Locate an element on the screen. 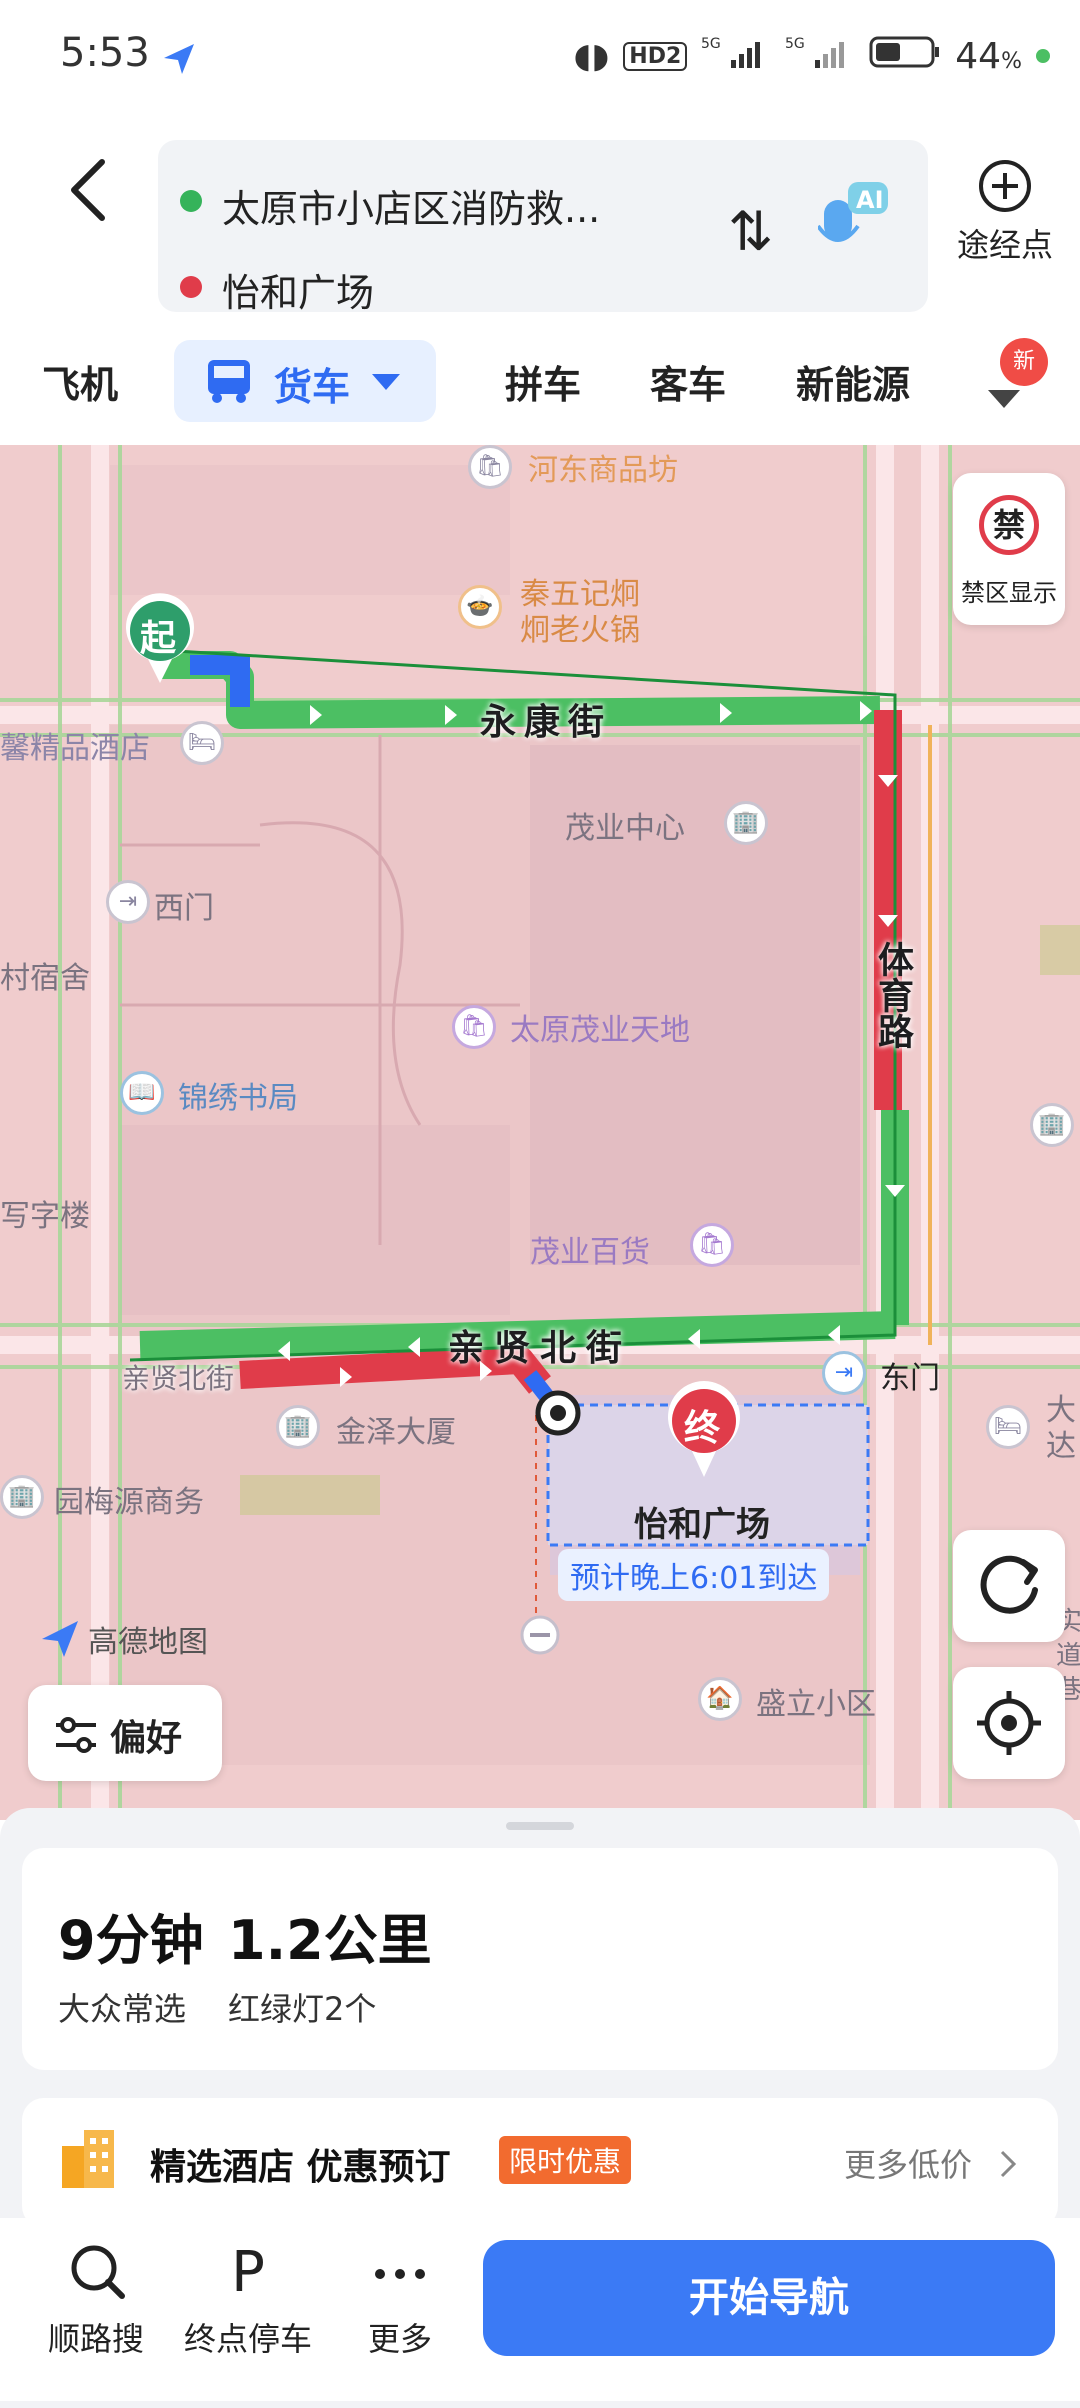 Image resolution: width=1080 pixels, height=2408 pixels. origin-dot is located at coordinates (191, 201).